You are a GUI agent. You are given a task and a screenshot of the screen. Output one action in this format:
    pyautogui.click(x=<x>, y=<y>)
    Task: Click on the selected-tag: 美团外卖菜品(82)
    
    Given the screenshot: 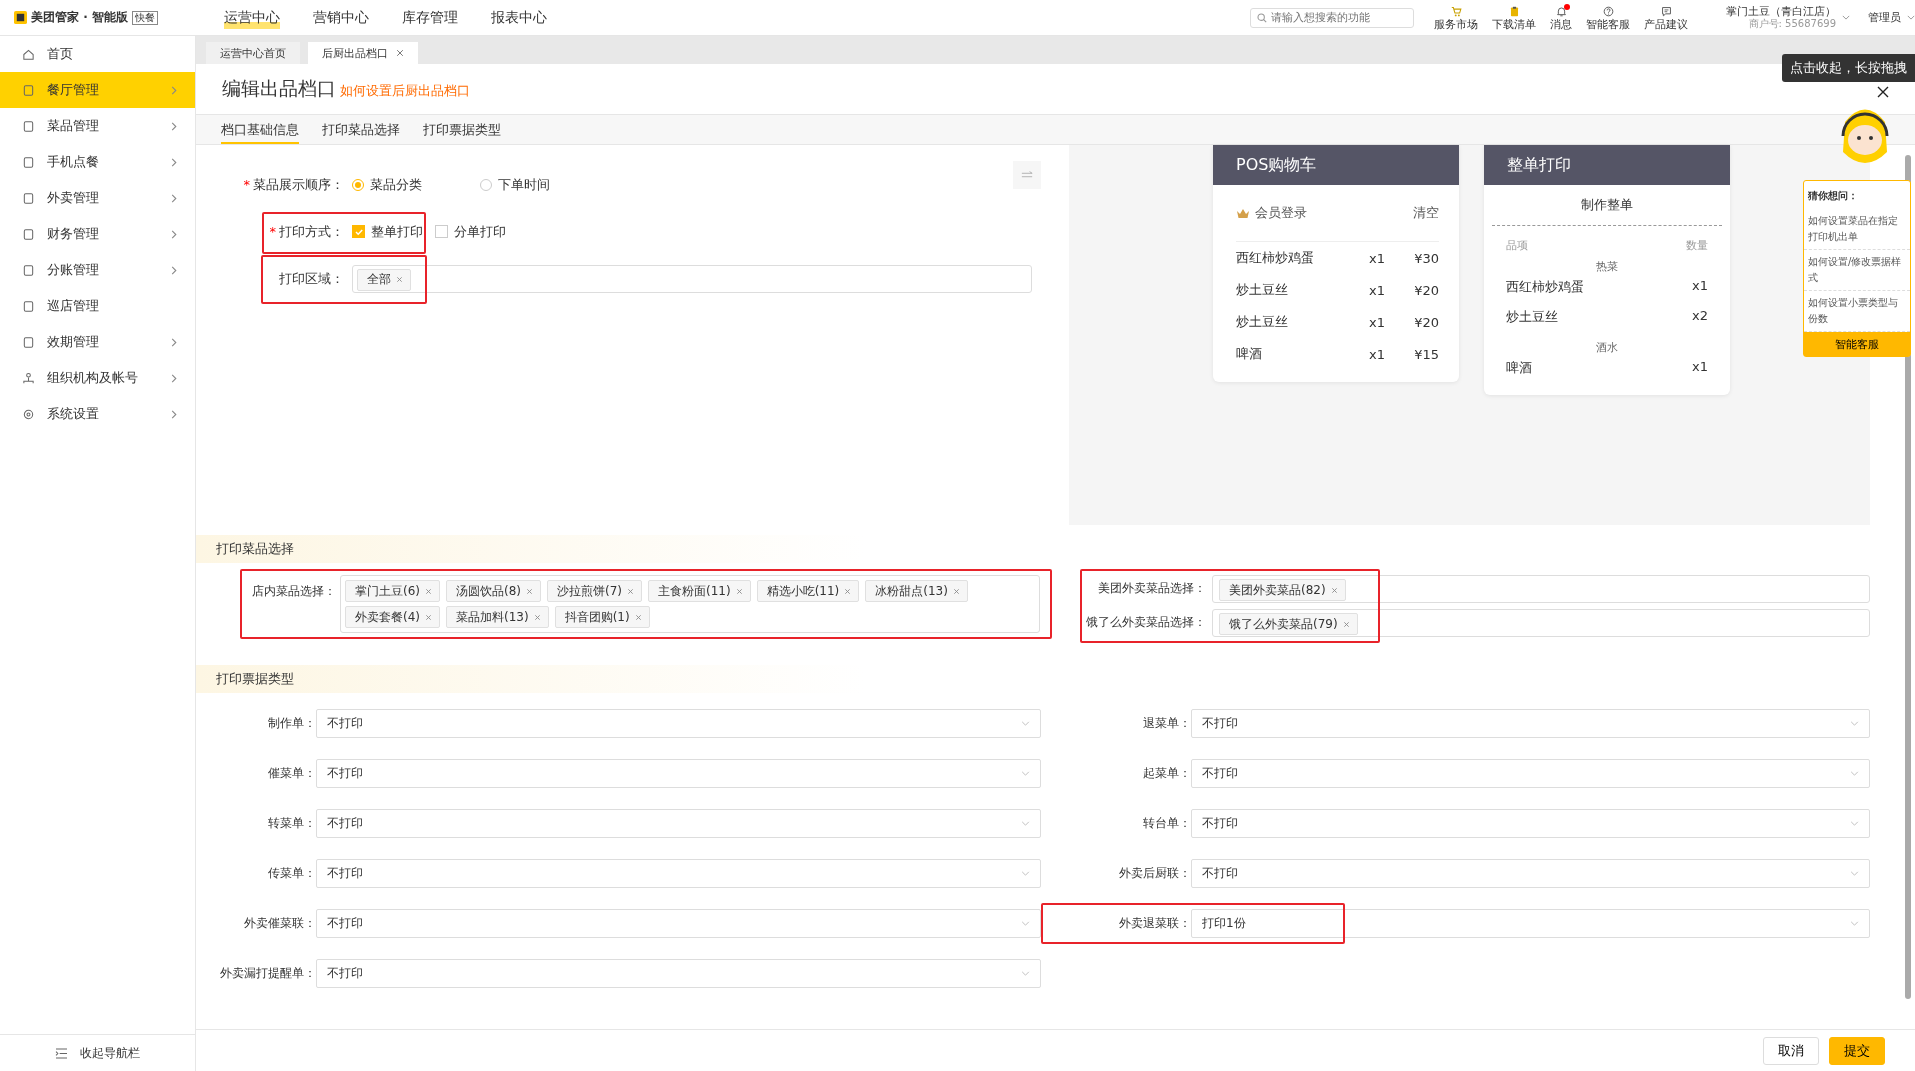 What is the action you would take?
    pyautogui.click(x=1282, y=590)
    